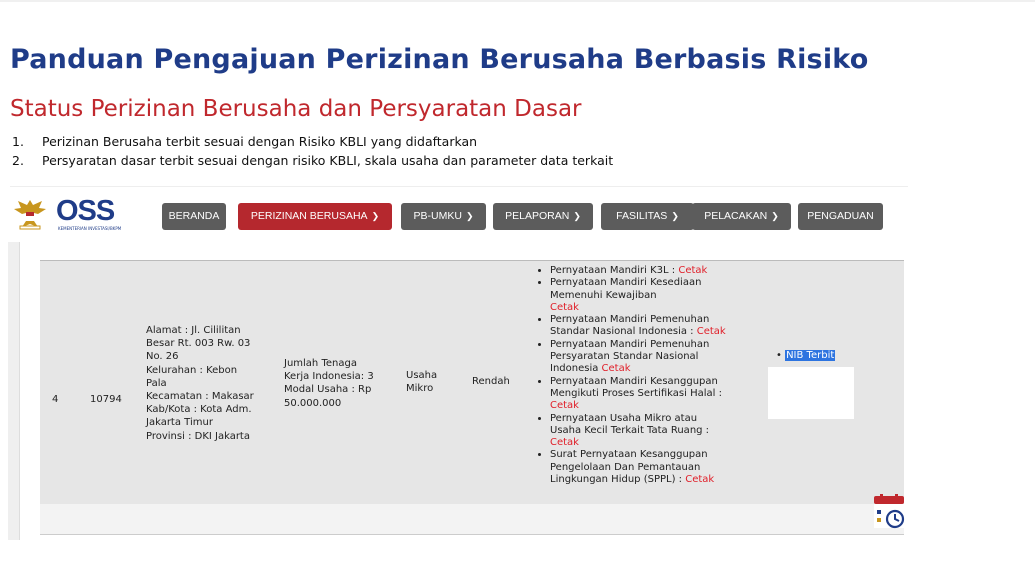 The image size is (1035, 579). I want to click on risk-level-cell: Rendah, so click(491, 381).